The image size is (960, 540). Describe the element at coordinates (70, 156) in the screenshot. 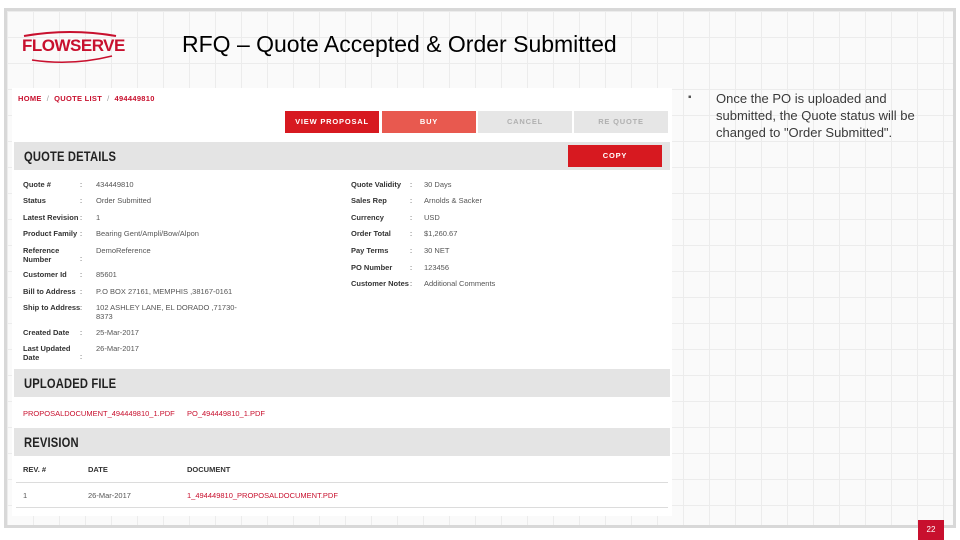

I see `quote-details-title: QUOTE DETAILS` at that location.